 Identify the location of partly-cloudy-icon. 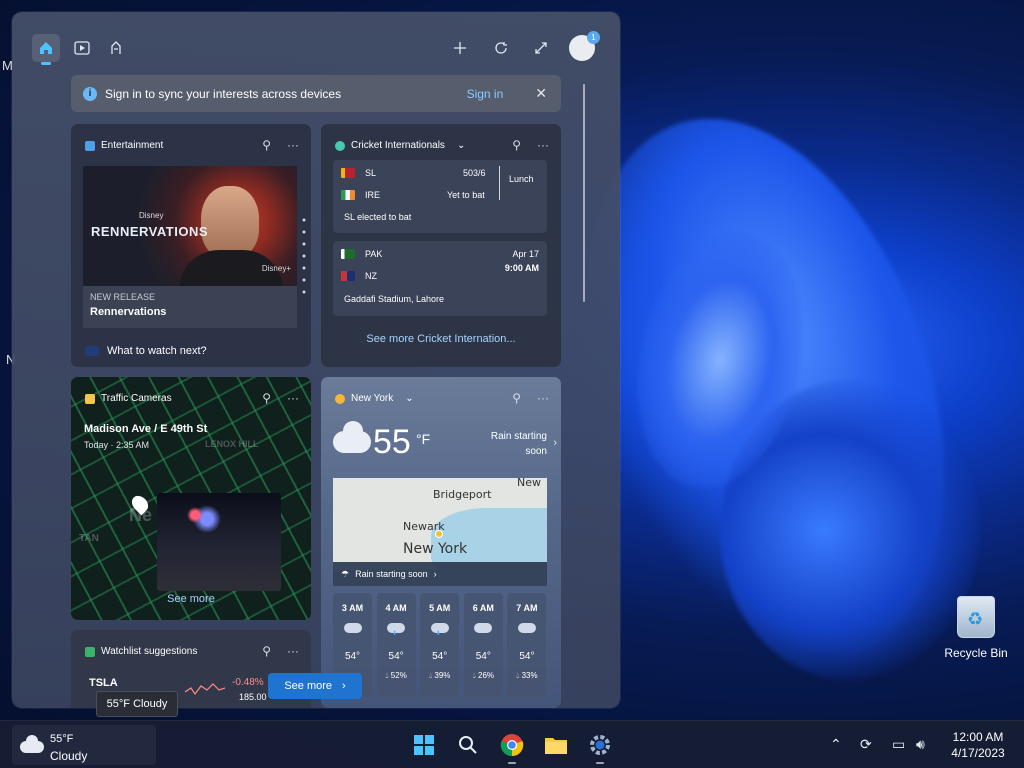
(340, 398).